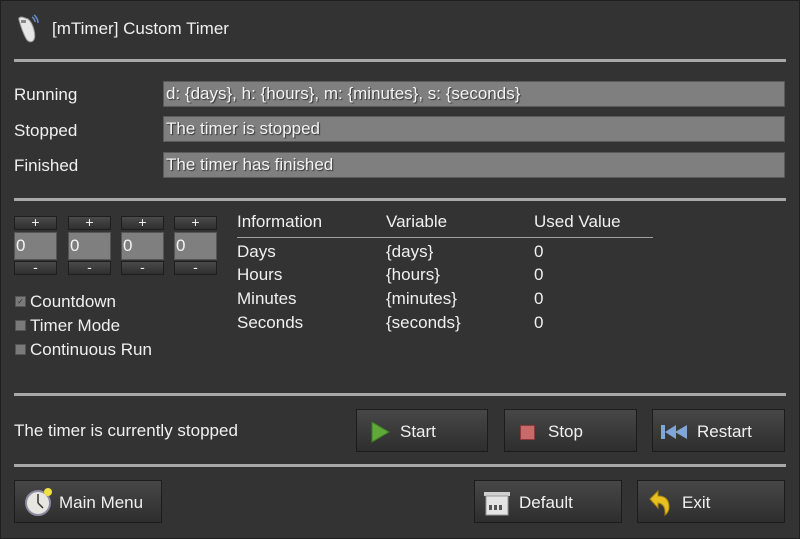 This screenshot has height=539, width=800. I want to click on stopped-message-input: The timer is stopped, so click(474, 129).